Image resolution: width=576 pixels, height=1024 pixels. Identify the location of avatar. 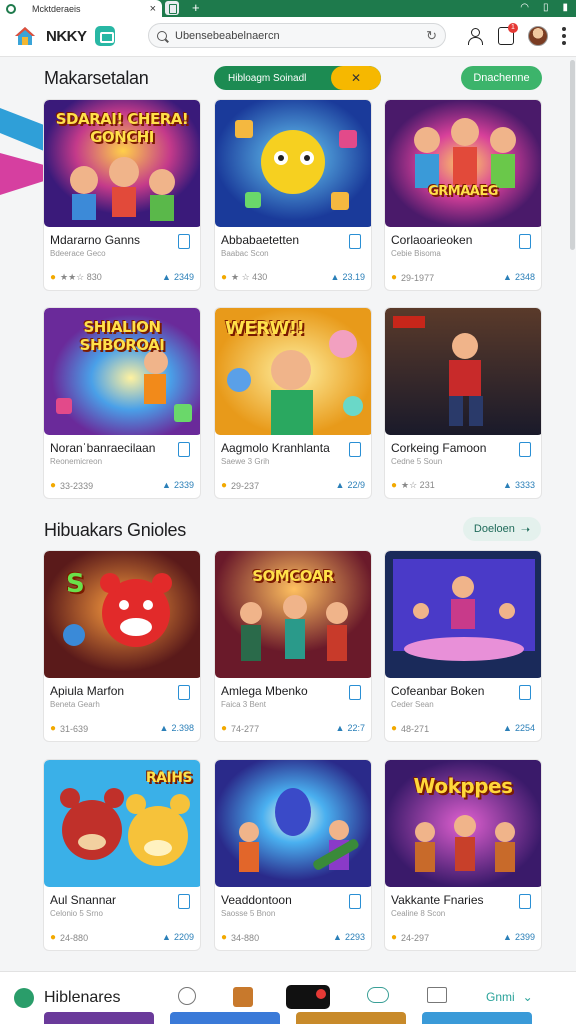
(538, 36).